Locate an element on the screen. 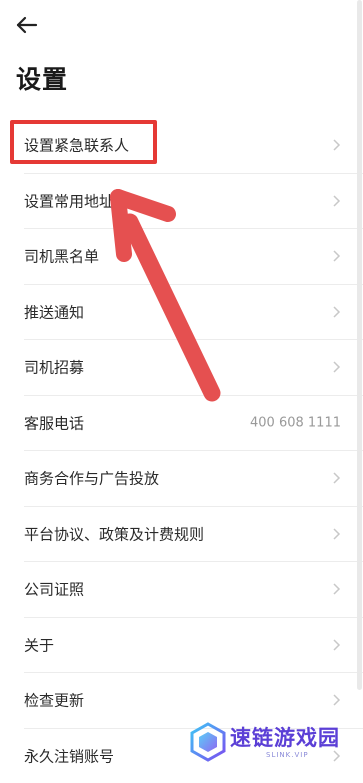 Image resolution: width=363 pixels, height=783 pixels. settings-item-label: 商务合作与广告投放 is located at coordinates (91, 478).